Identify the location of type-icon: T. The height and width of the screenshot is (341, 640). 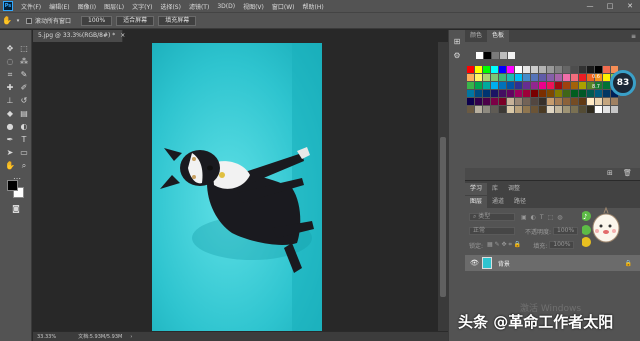
(24, 140).